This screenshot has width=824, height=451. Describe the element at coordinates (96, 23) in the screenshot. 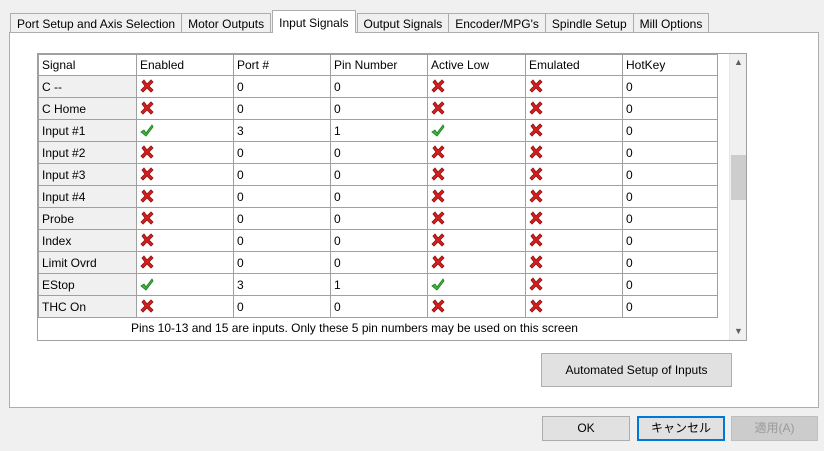

I see `tab-port-setup-and-axis-selection: Port Setup and Axis Selection` at that location.